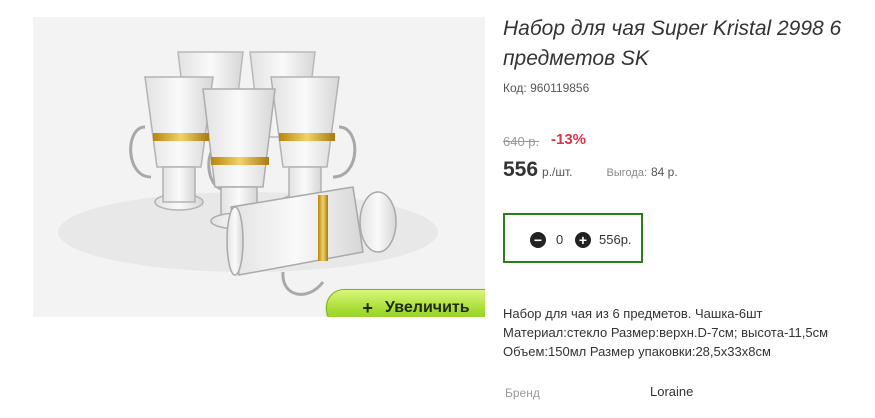 This screenshot has height=418, width=875. Describe the element at coordinates (557, 172) in the screenshot. I see `price-unit: р./шт.` at that location.